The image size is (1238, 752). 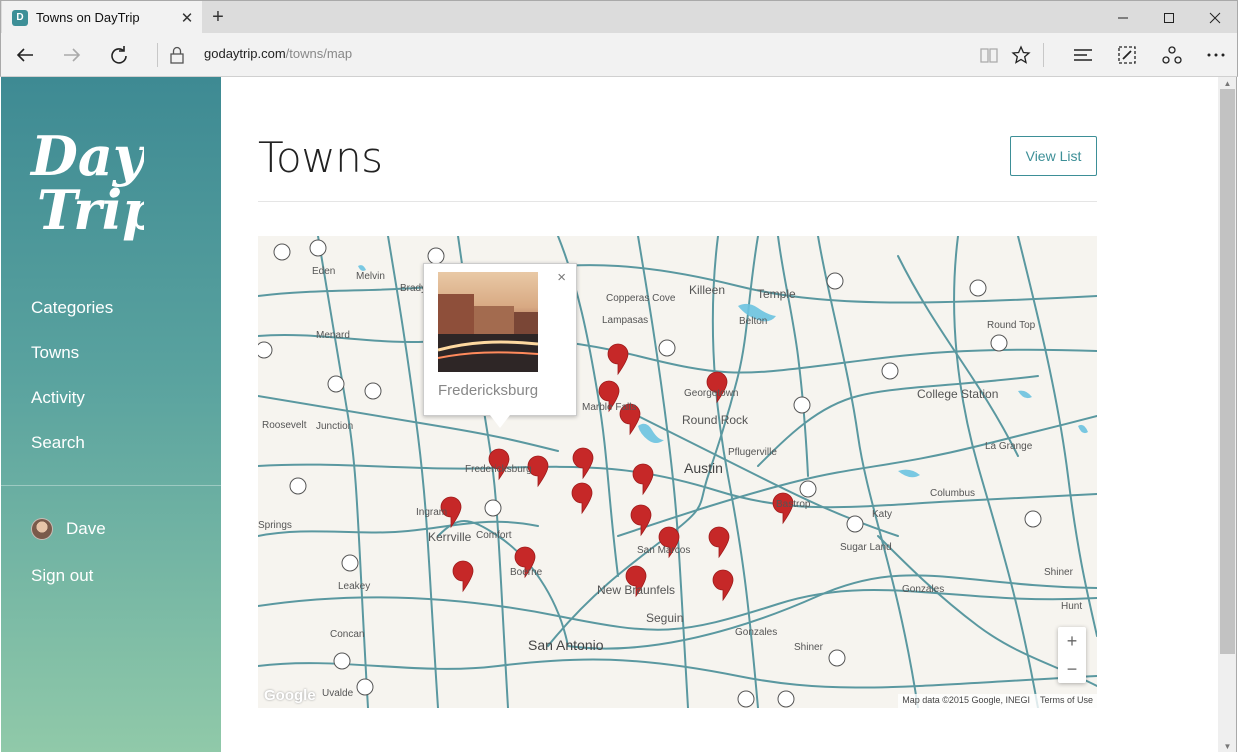 I want to click on map-label: Columbus, so click(x=953, y=493).